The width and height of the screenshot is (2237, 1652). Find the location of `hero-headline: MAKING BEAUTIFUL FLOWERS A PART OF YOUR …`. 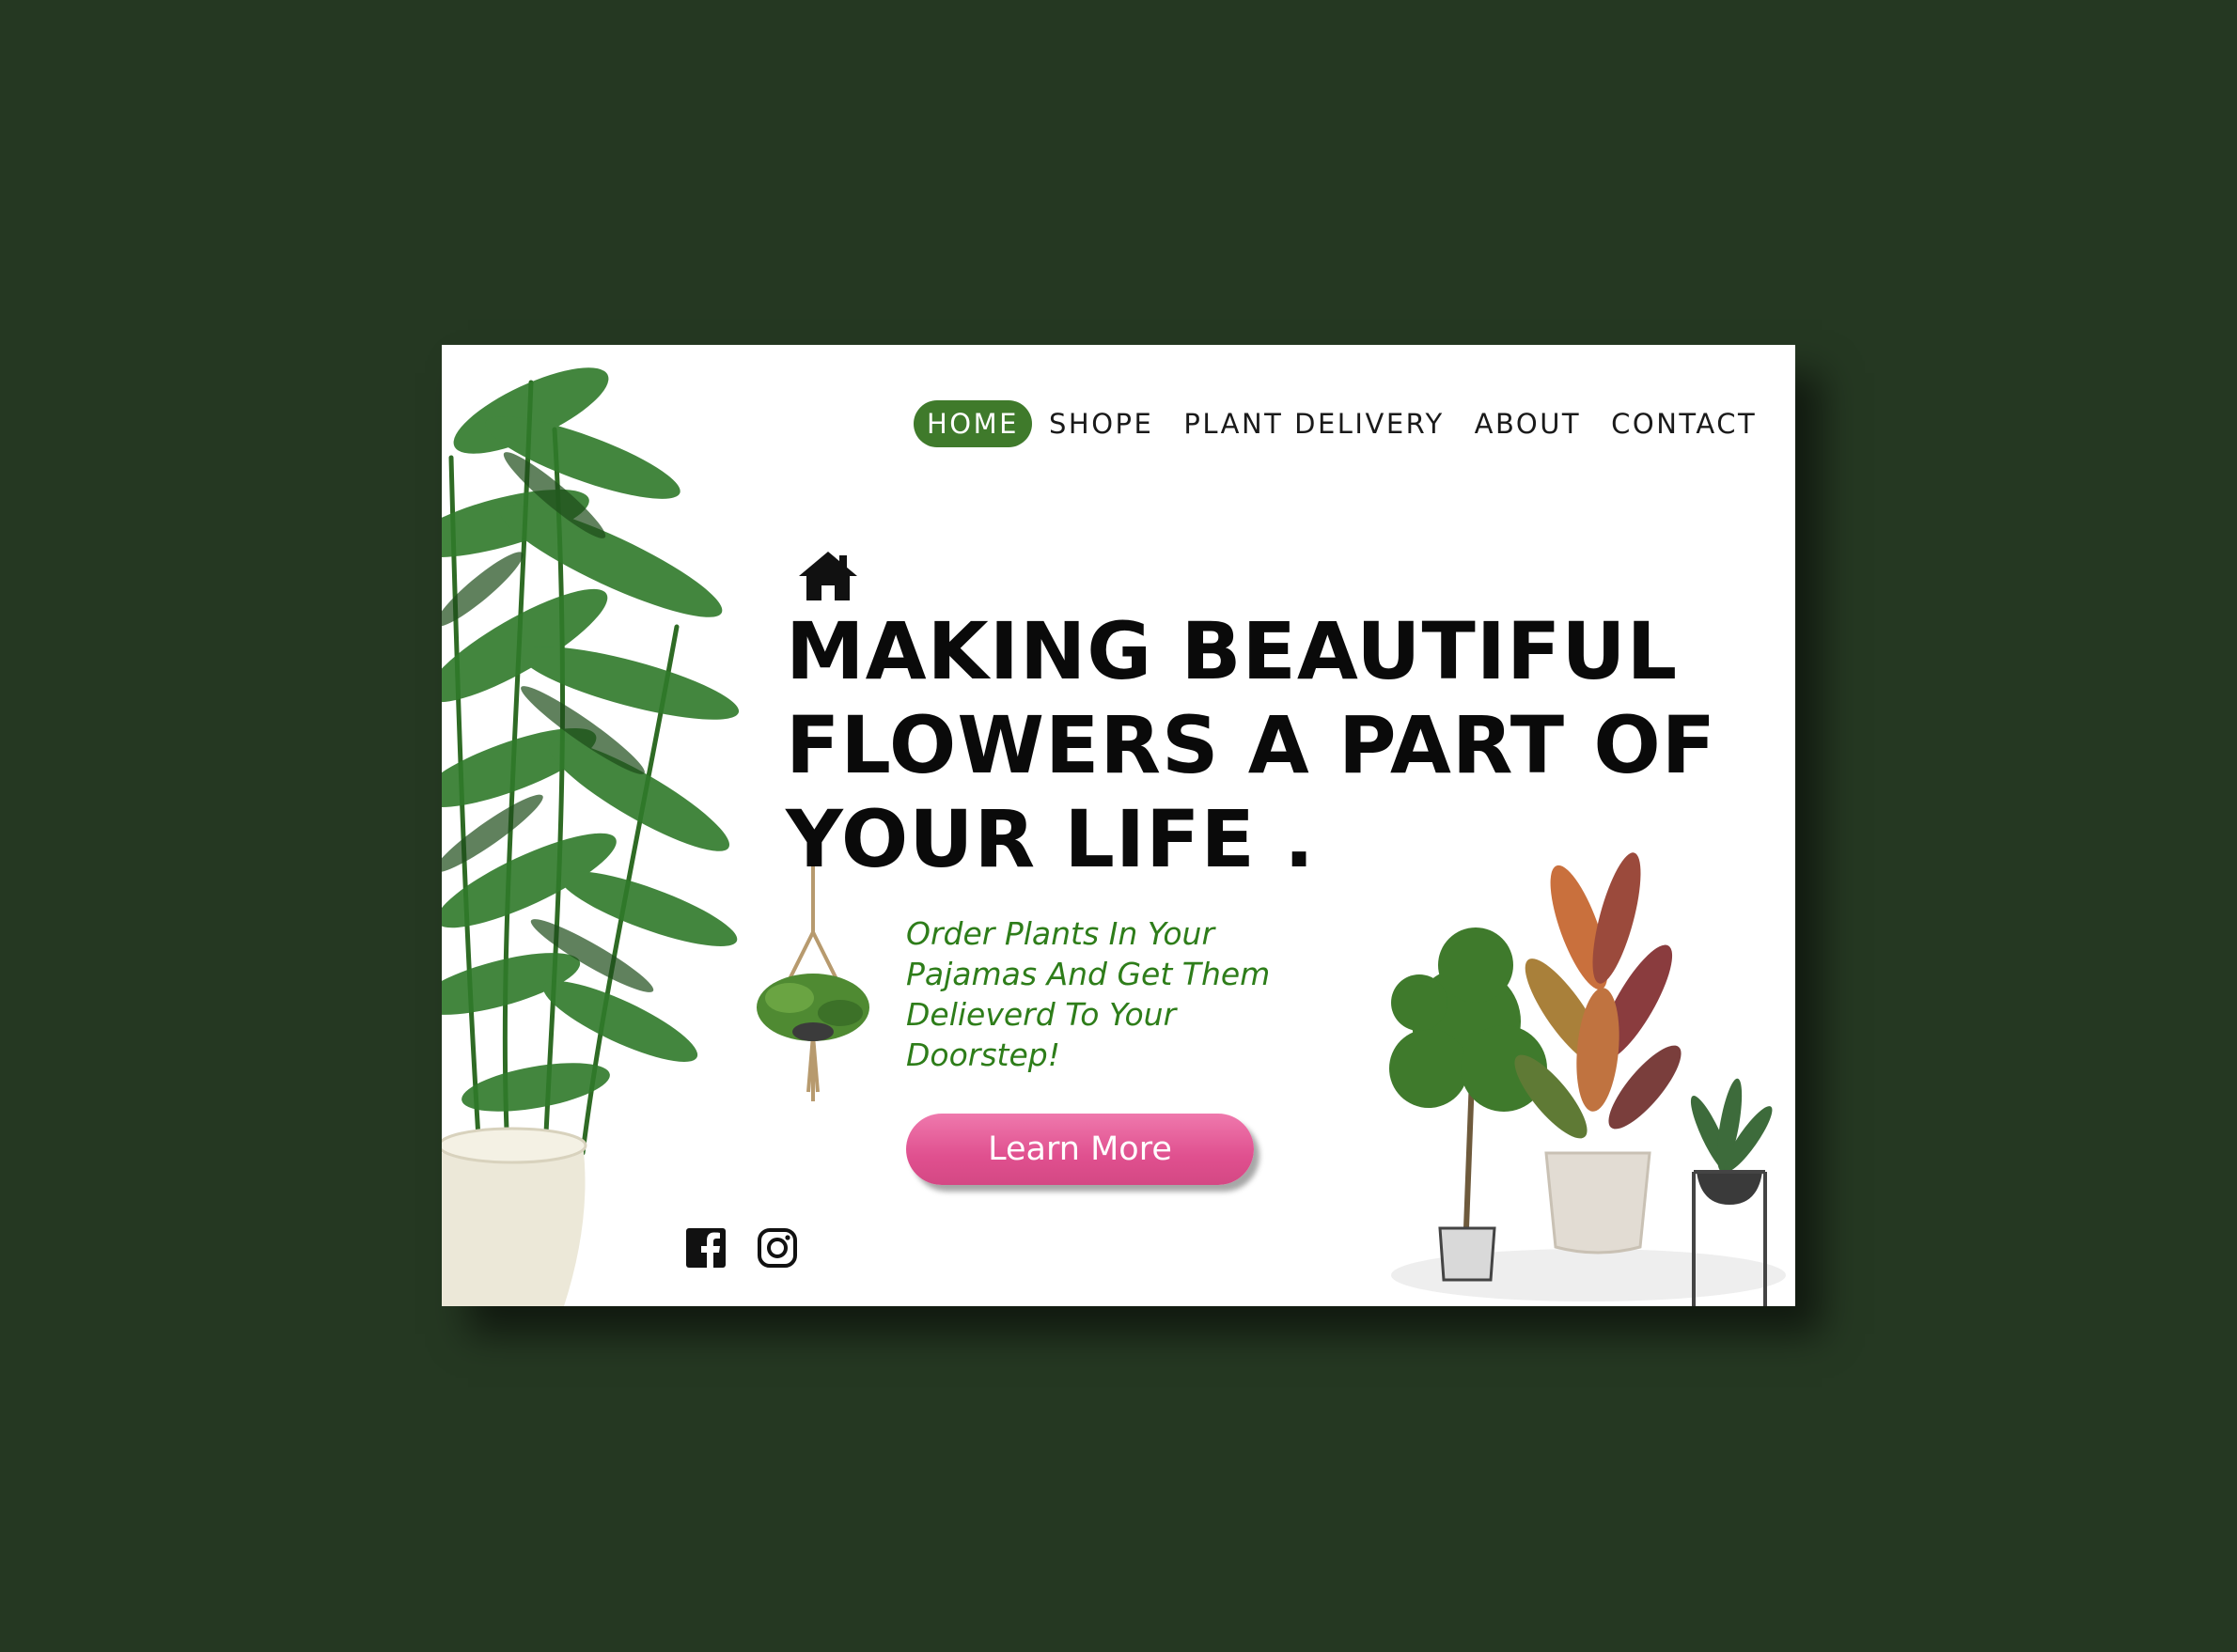

hero-headline: MAKING BEAUTIFUL FLOWERS A PART OF YOUR … is located at coordinates (1251, 745).